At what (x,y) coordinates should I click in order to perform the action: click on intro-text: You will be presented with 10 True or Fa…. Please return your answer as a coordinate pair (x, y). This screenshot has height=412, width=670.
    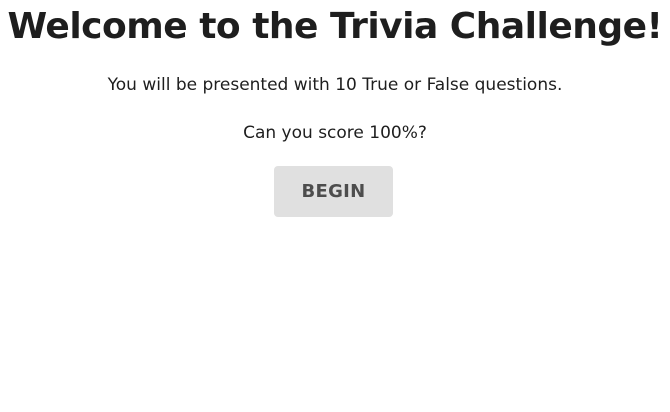
    Looking at the image, I should click on (335, 85).